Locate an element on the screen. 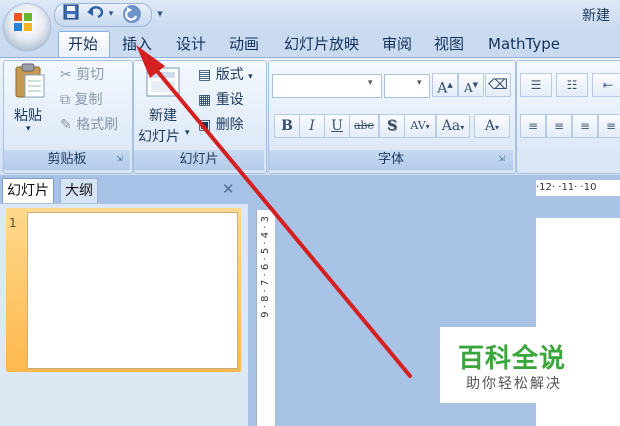 The width and height of the screenshot is (620, 426). format-painter-button: ✎ 格式刷 is located at coordinates (89, 124).